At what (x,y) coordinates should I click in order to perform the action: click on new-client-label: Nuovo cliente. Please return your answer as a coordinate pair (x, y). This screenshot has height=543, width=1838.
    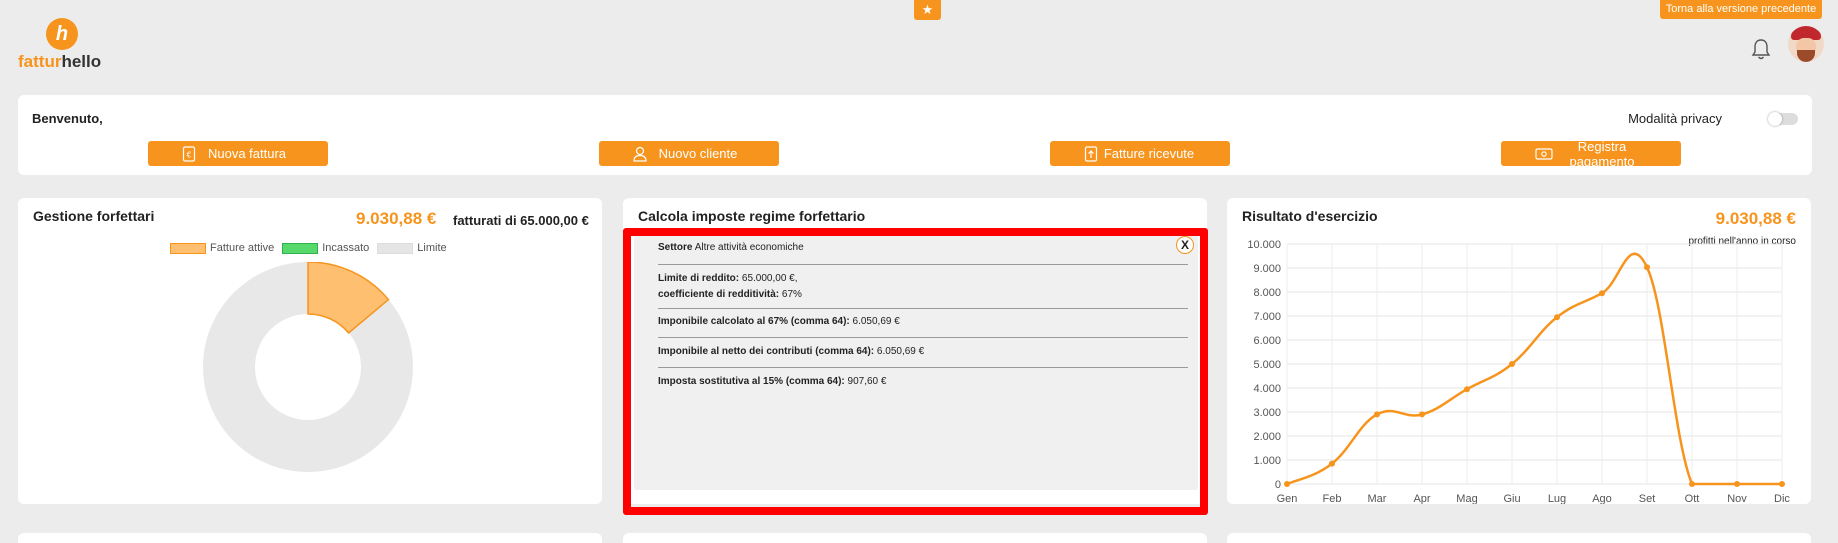
    Looking at the image, I should click on (698, 153).